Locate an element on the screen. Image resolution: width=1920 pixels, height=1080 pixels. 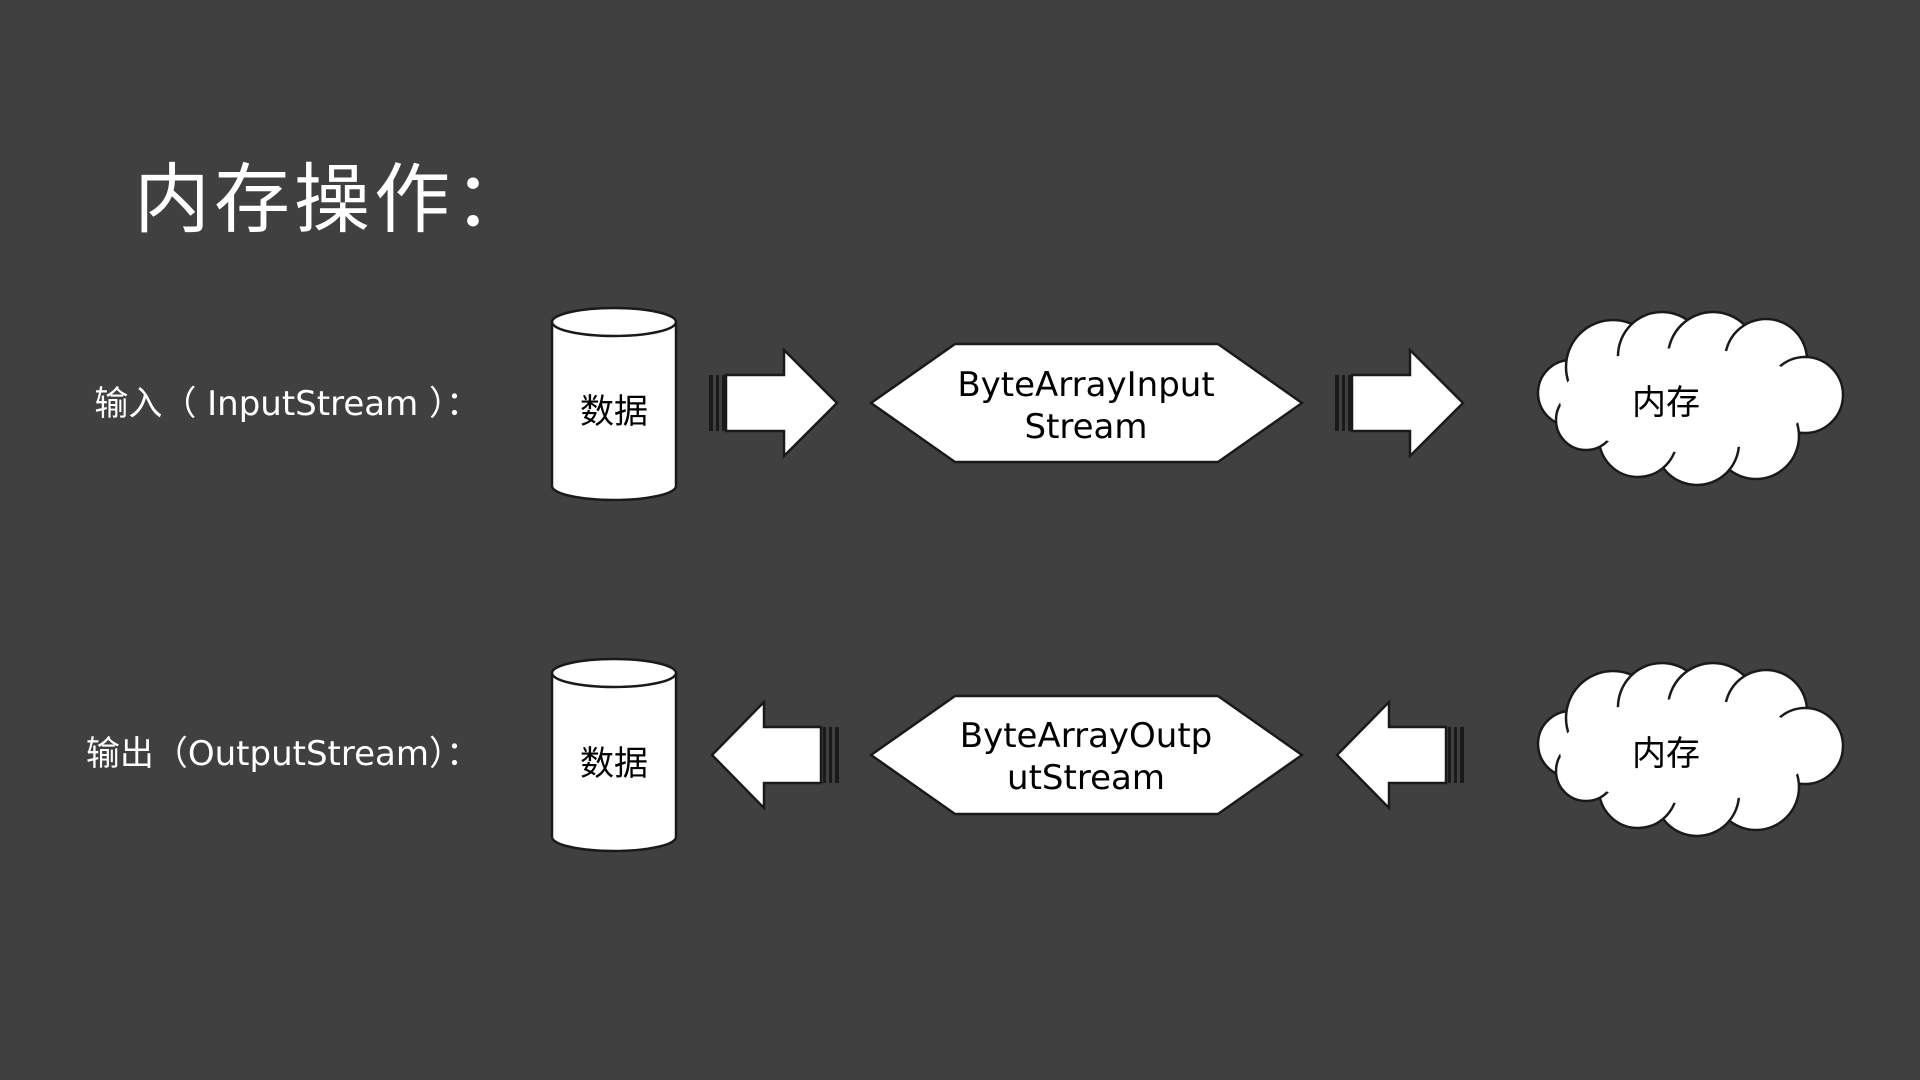
input-data-label: 数据 is located at coordinates (614, 412).